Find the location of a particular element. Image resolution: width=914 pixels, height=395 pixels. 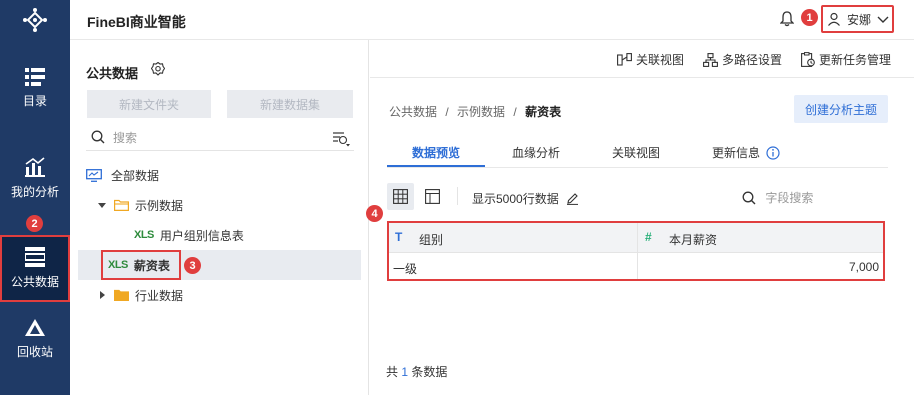

record-count: 共 1 条数据 is located at coordinates (416, 371).